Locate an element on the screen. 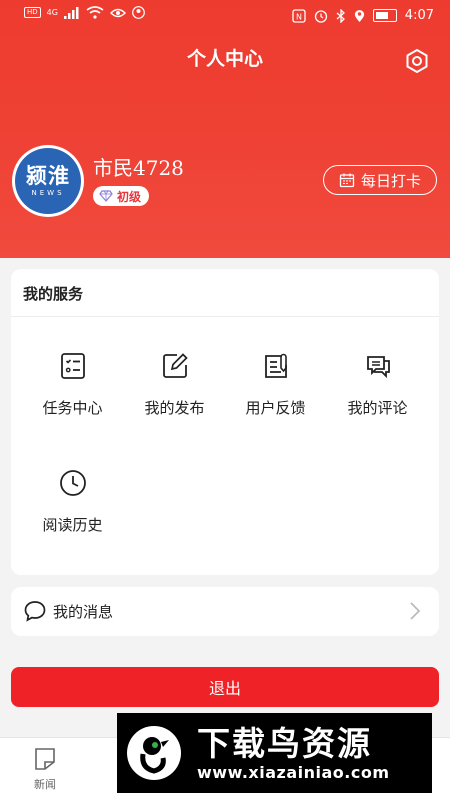 This screenshot has height=801, width=450. avatar: 颍淮 NEWS is located at coordinates (48, 181).